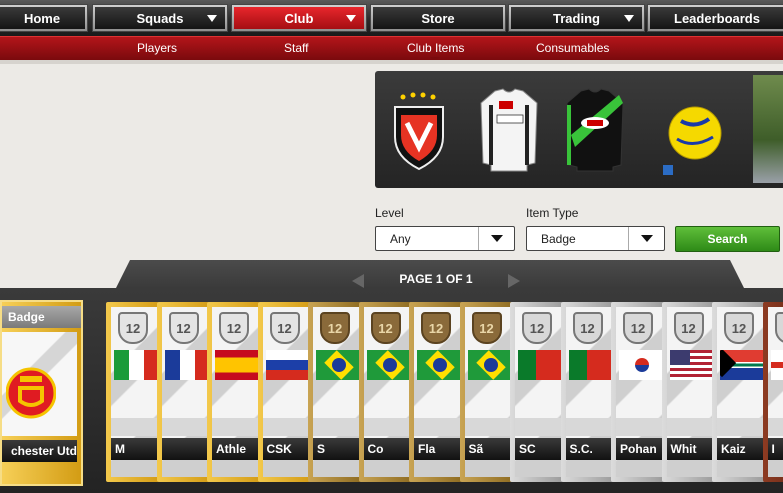  What do you see at coordinates (39, 451) in the screenshot?
I see `selected-card-name: chester Utd` at bounding box center [39, 451].